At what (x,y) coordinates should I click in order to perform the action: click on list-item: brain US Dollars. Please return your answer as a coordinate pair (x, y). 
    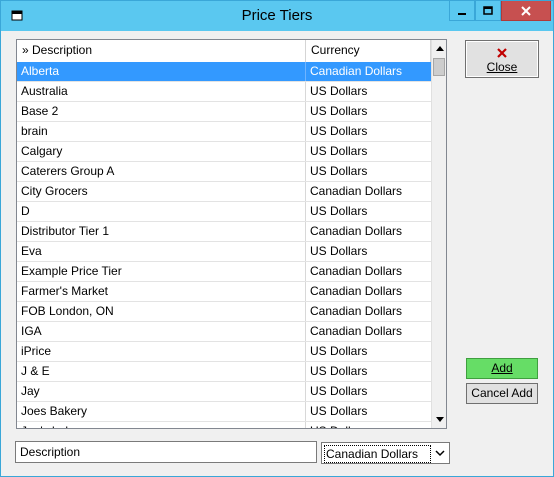
    Looking at the image, I should click on (224, 132).